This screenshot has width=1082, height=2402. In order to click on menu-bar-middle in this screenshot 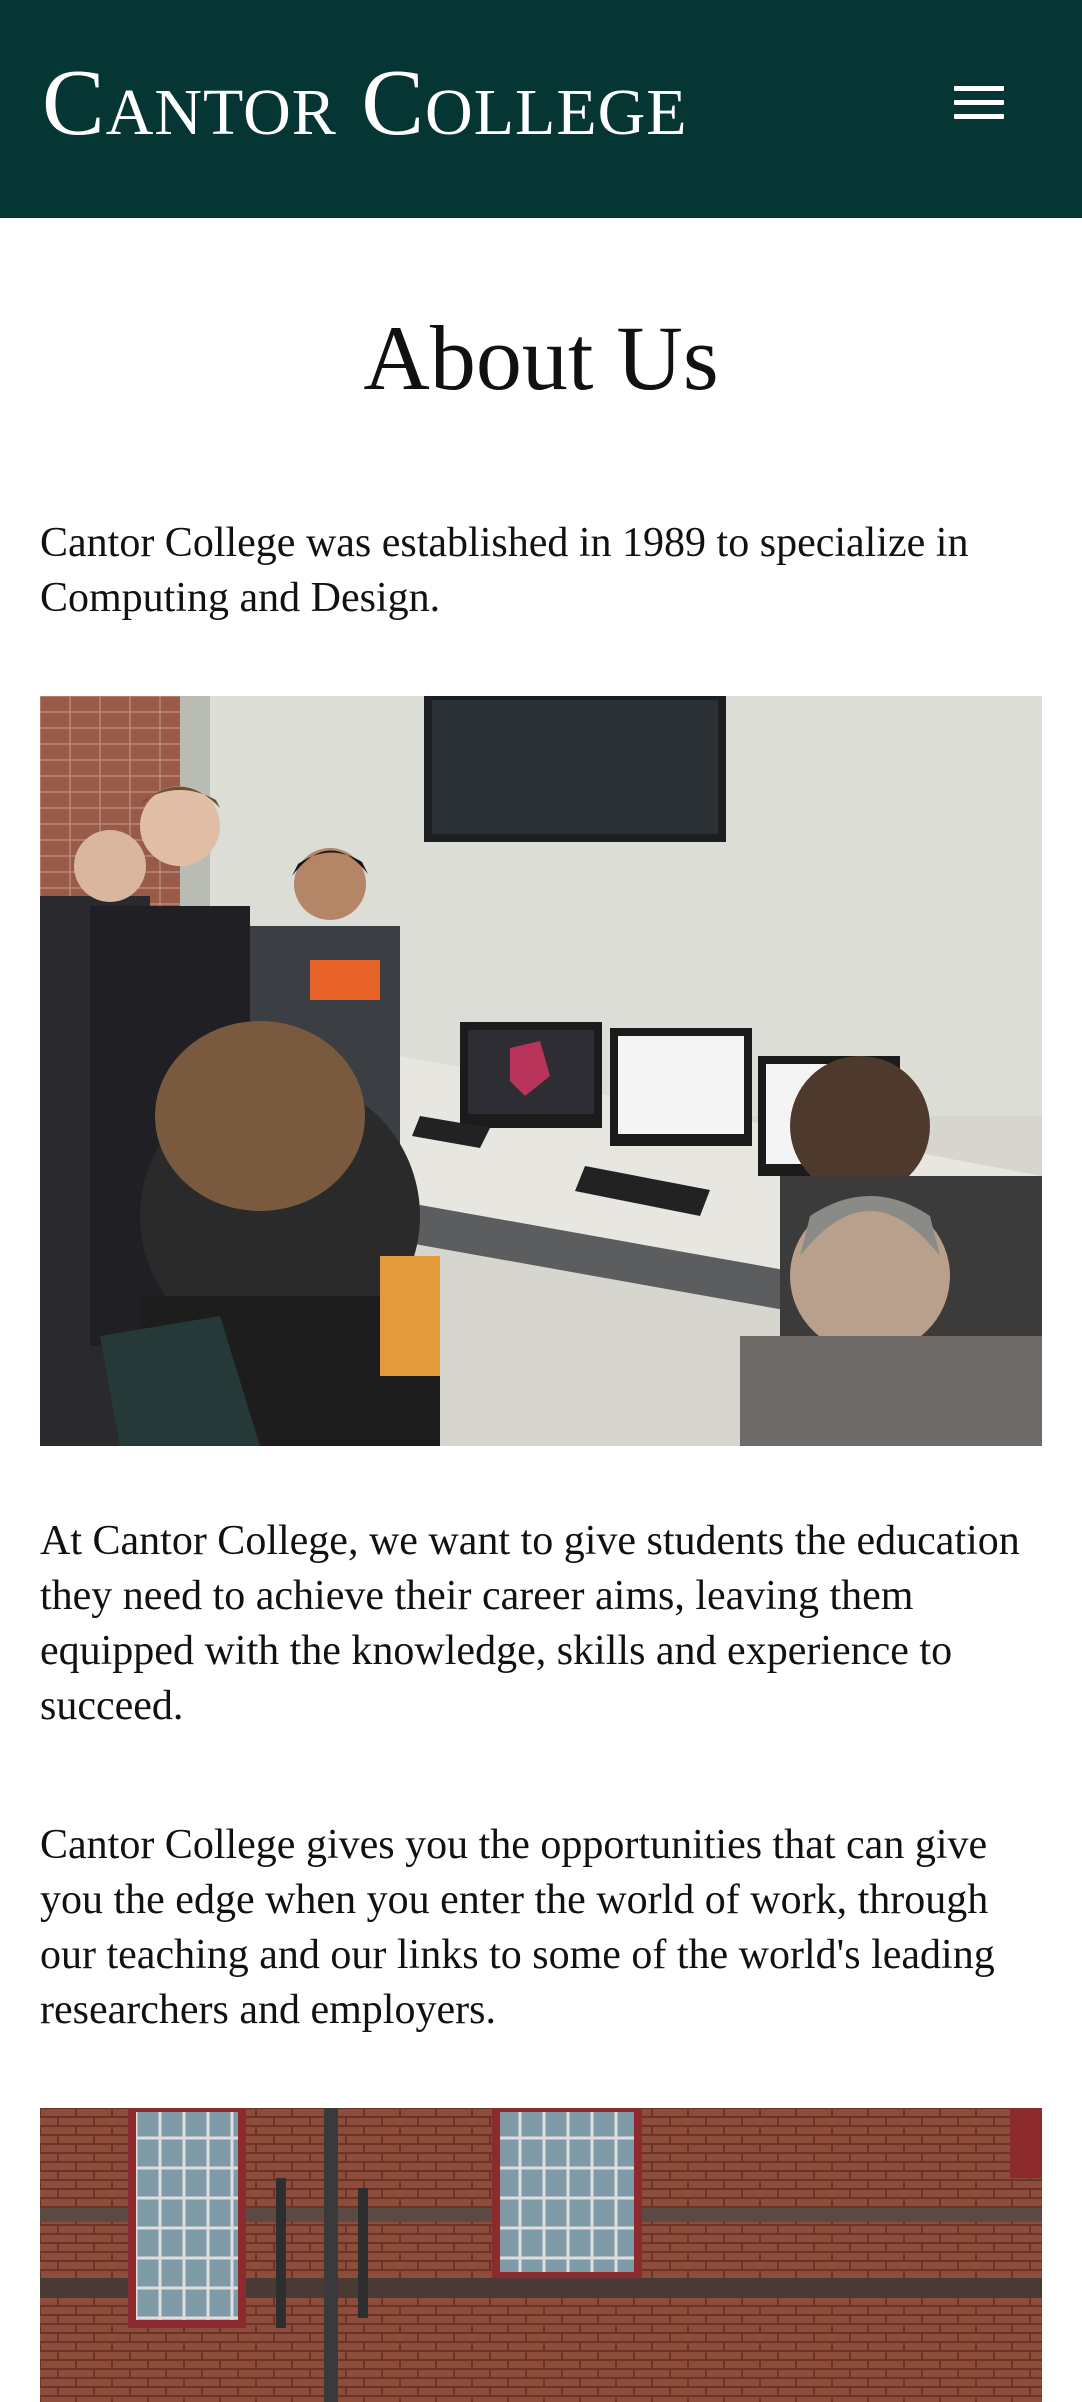, I will do `click(979, 102)`.